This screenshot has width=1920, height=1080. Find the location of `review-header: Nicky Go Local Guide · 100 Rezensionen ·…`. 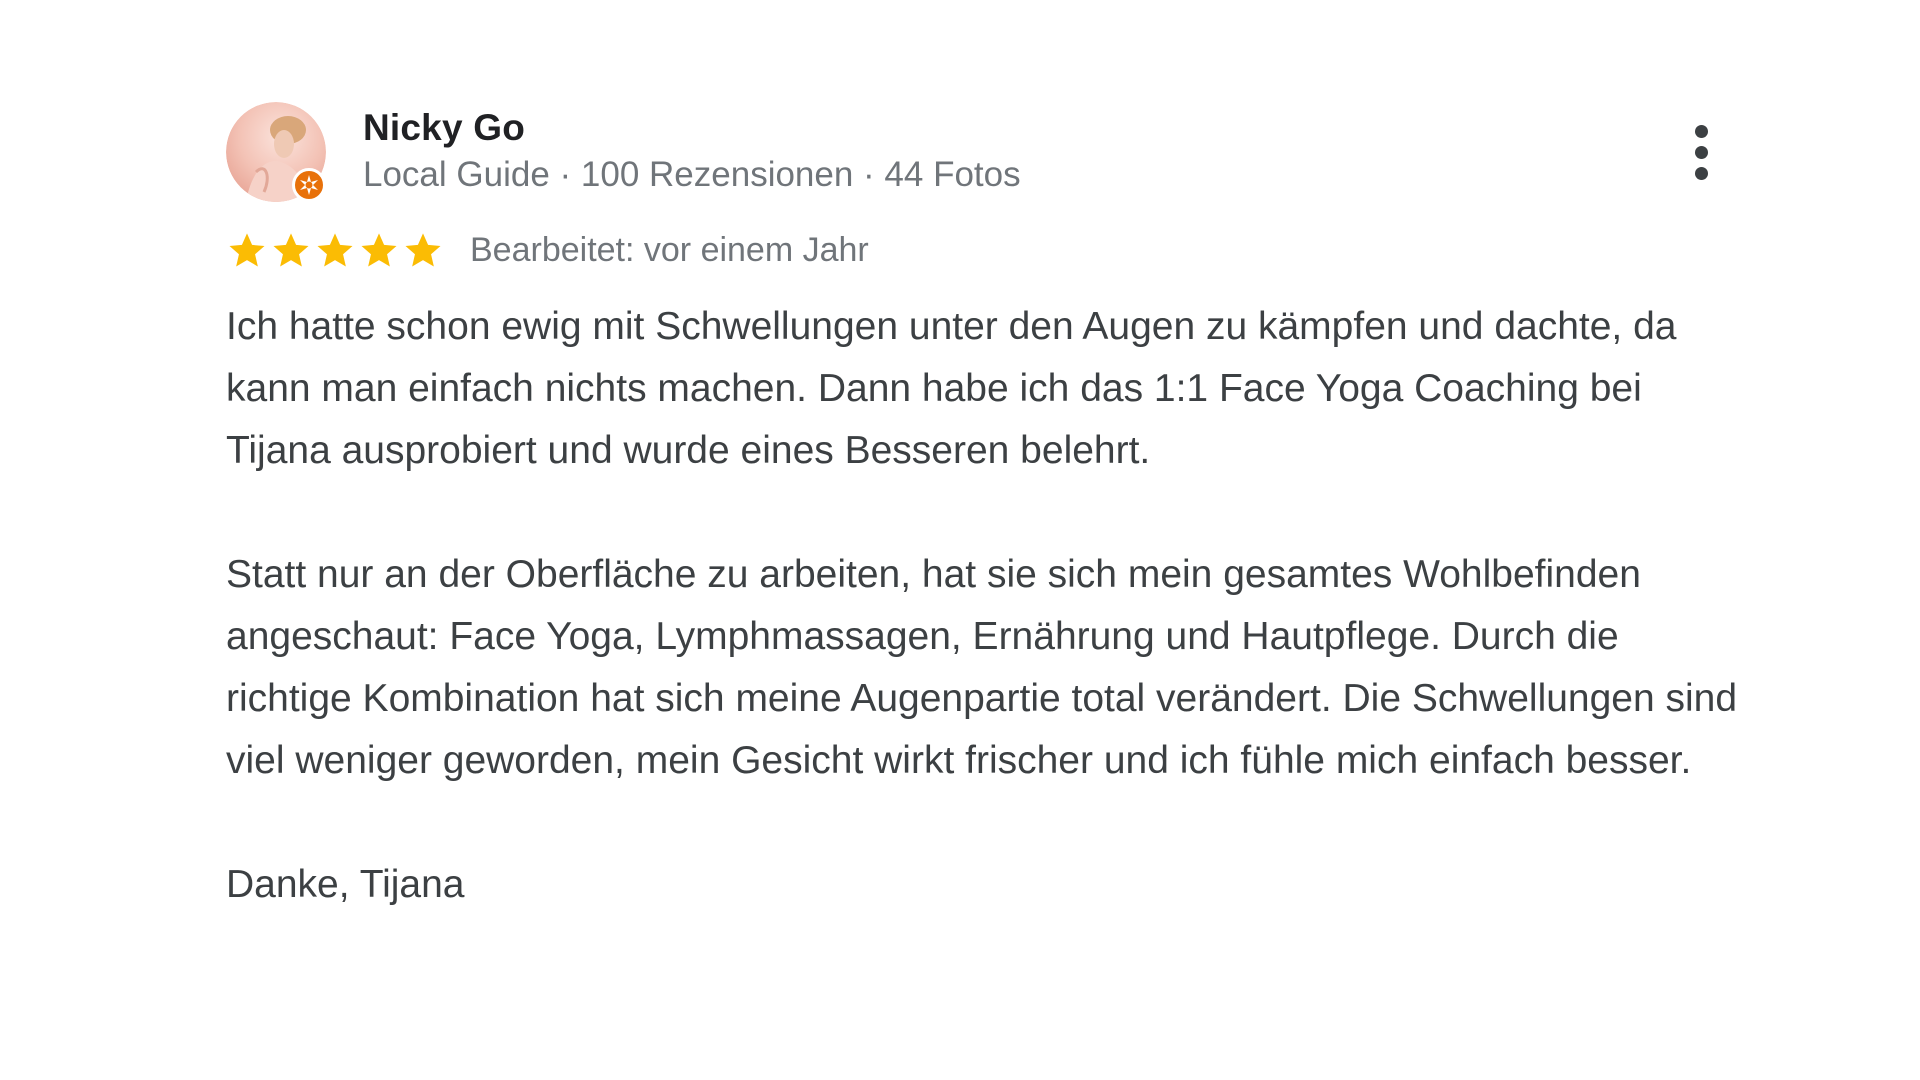

review-header: Nicky Go Local Guide · 100 Rezensionen ·… is located at coordinates (976, 152).